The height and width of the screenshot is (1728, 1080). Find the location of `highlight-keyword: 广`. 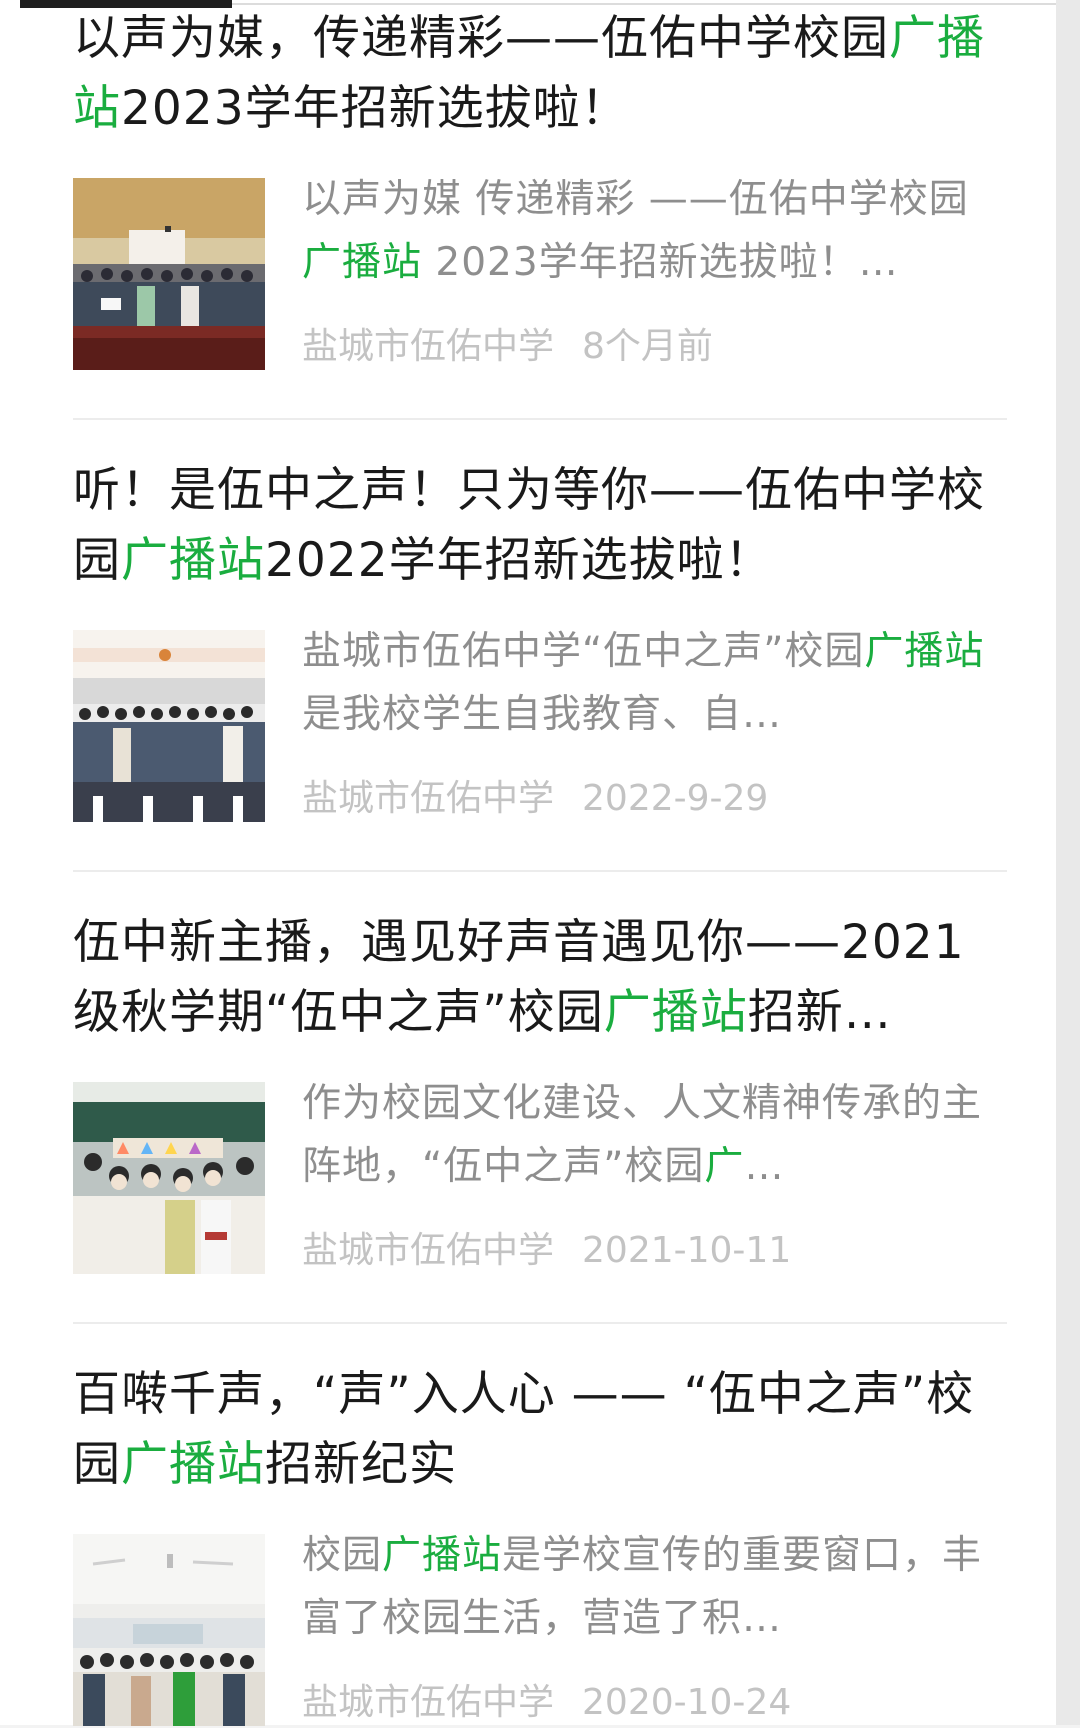

highlight-keyword: 广 is located at coordinates (724, 1166).